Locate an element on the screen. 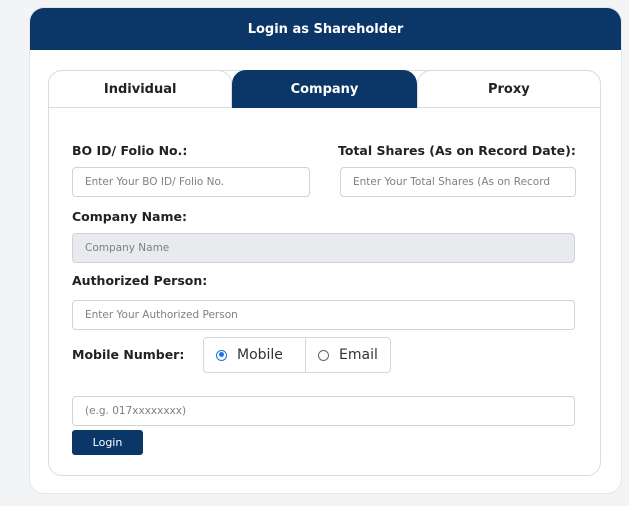  total-shares-input: Enter Your Total Shares (As on Record is located at coordinates (458, 182).